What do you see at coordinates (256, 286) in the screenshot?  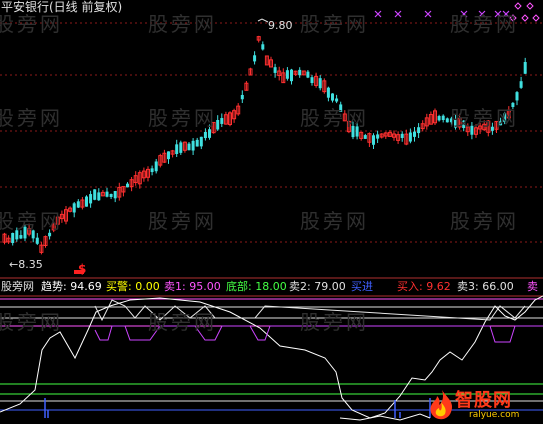 I see `legend-item: 底部: 18.00` at bounding box center [256, 286].